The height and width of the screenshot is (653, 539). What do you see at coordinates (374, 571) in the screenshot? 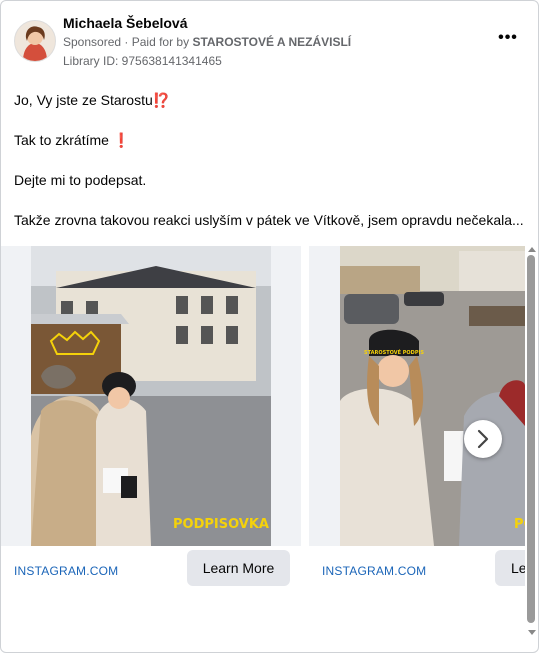
I see `source-domain-2: INSTAGRAM.COM` at bounding box center [374, 571].